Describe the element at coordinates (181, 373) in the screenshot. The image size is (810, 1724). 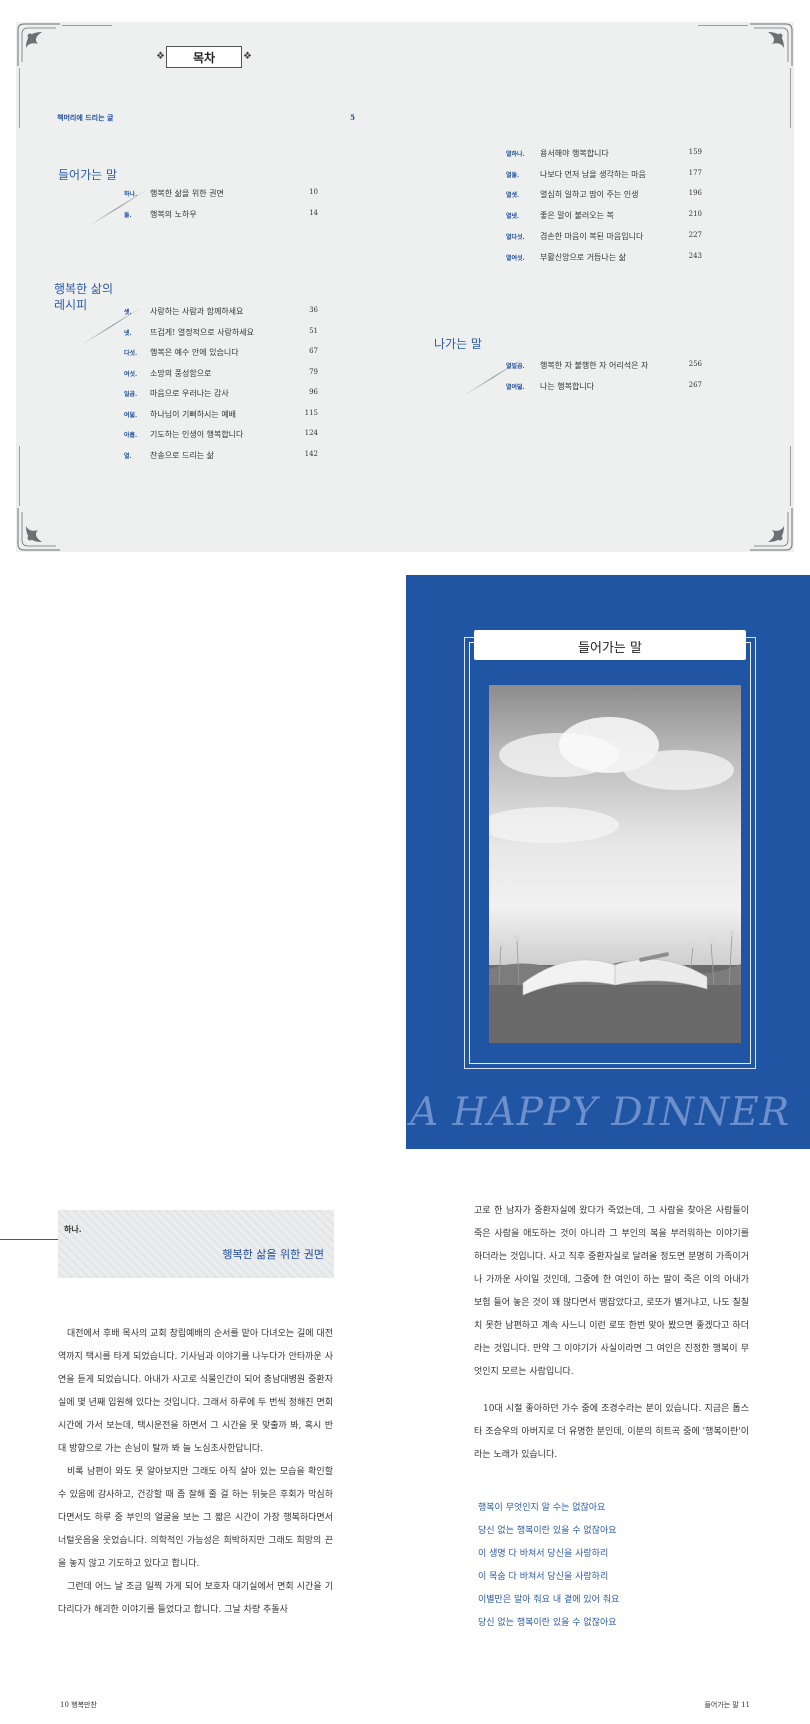
I see `toc-entry-title: 소망의 풍성함으로` at that location.